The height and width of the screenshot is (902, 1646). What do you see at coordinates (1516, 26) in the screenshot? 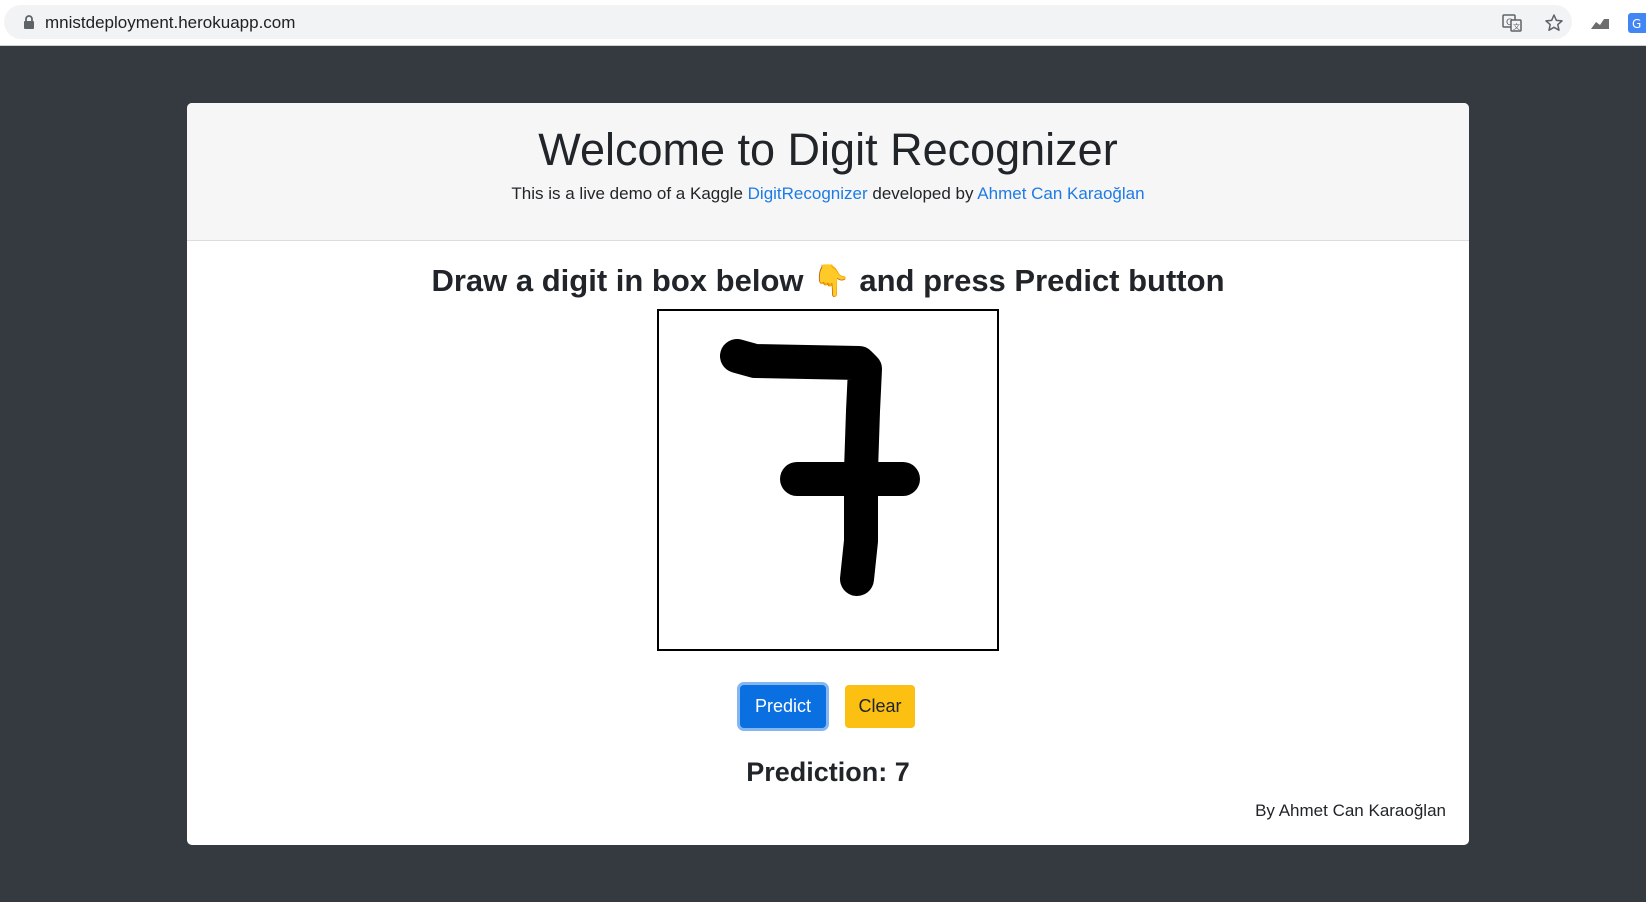
I see `svg-text: 文` at bounding box center [1516, 26].